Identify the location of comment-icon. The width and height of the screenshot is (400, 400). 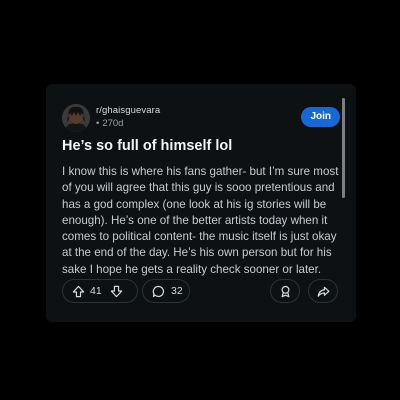
(158, 291).